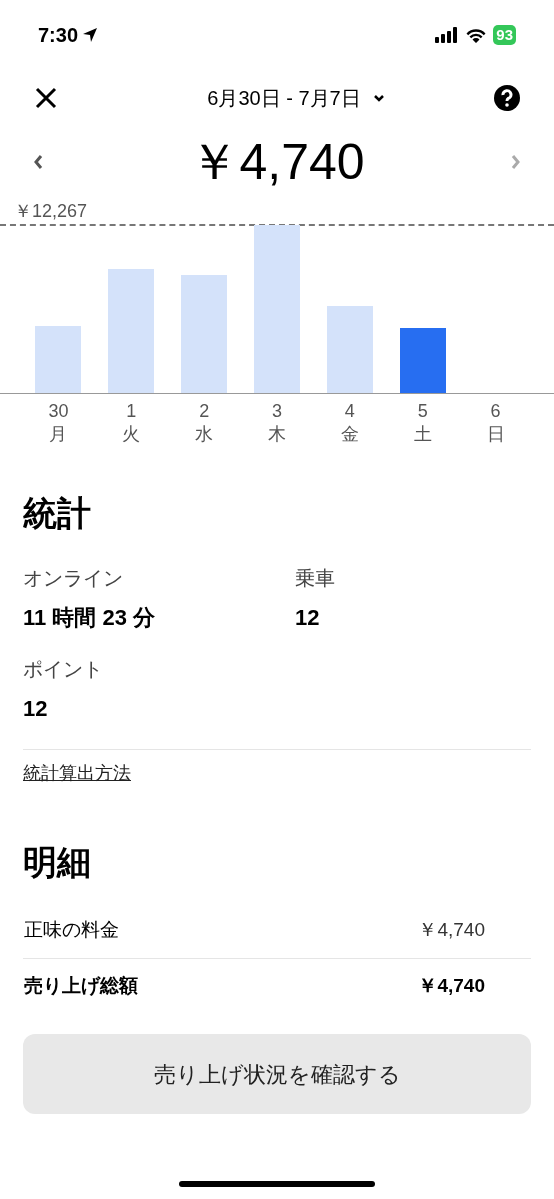 The height and width of the screenshot is (1199, 554). What do you see at coordinates (63, 669) in the screenshot?
I see `stat-label: ポイント` at bounding box center [63, 669].